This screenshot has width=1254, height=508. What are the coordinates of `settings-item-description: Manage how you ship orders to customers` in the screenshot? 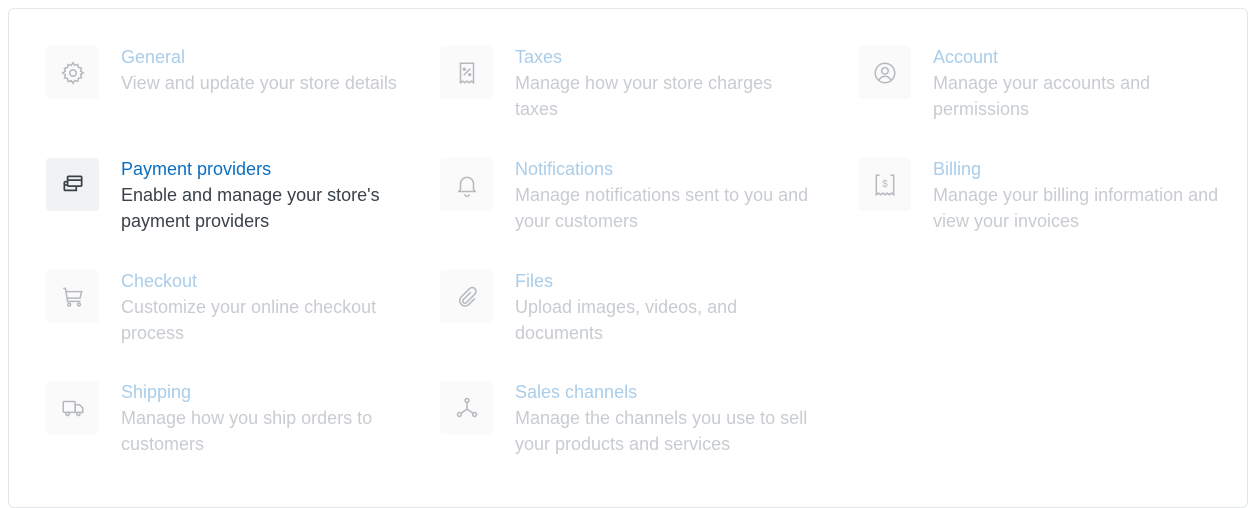 It's located at (247, 431).